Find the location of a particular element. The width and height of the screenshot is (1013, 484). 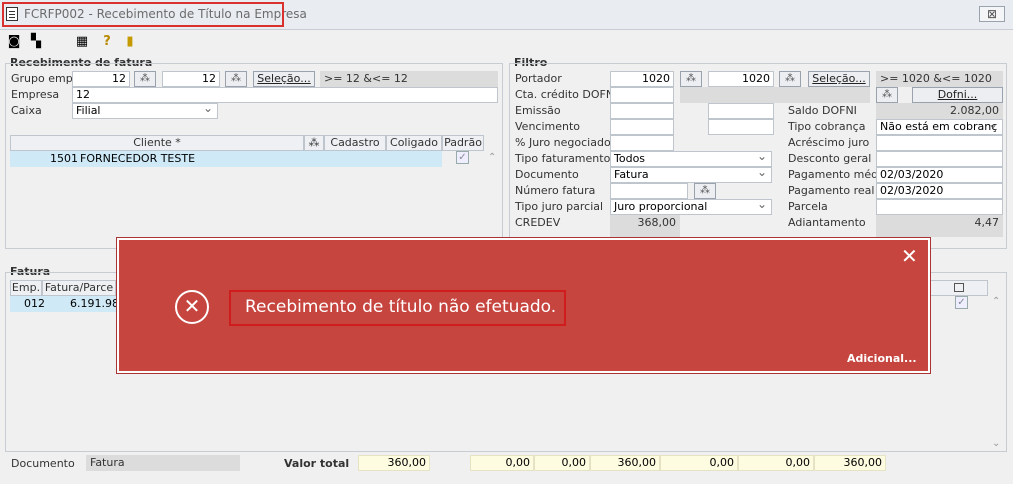

help-icon: ? is located at coordinates (107, 42).